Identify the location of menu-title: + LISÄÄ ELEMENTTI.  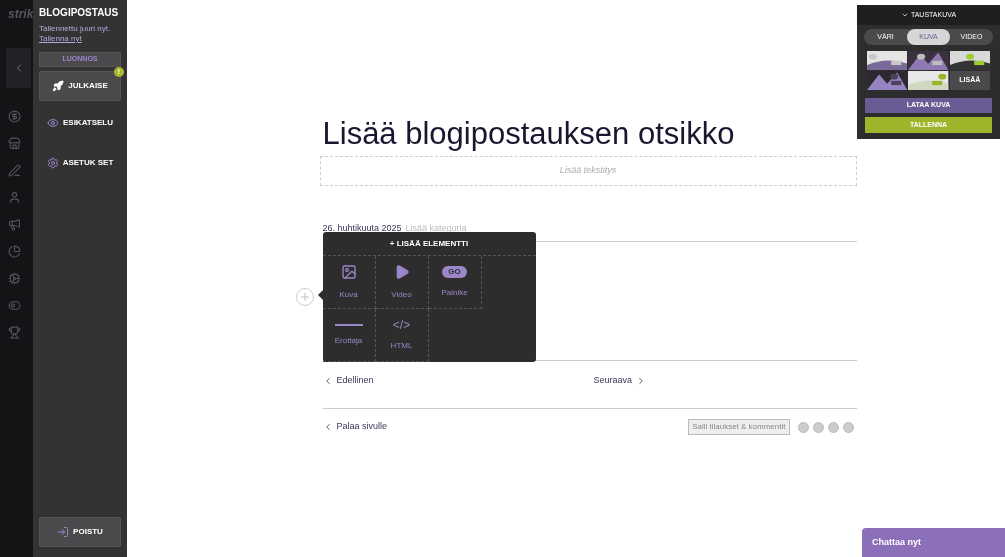
(429, 244).